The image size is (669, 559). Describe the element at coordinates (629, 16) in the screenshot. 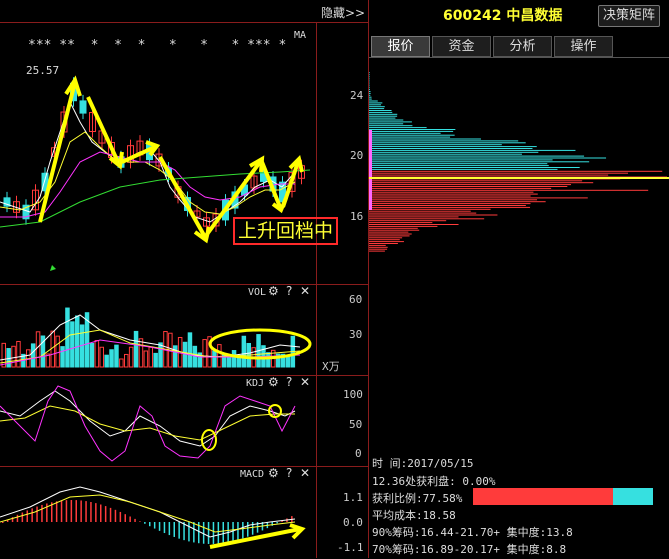

I see `decision-matrix-button: 决策矩阵` at that location.